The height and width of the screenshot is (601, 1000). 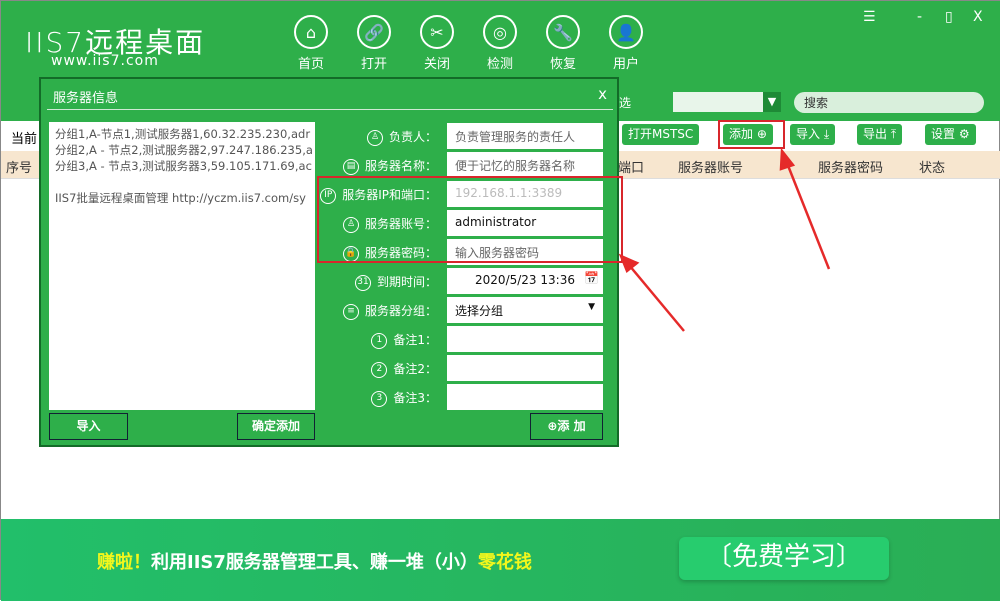 What do you see at coordinates (314, 562) in the screenshot?
I see `promo-text: 赚啦！利用IIS7服务器管理工具、赚一堆（小）零花钱` at bounding box center [314, 562].